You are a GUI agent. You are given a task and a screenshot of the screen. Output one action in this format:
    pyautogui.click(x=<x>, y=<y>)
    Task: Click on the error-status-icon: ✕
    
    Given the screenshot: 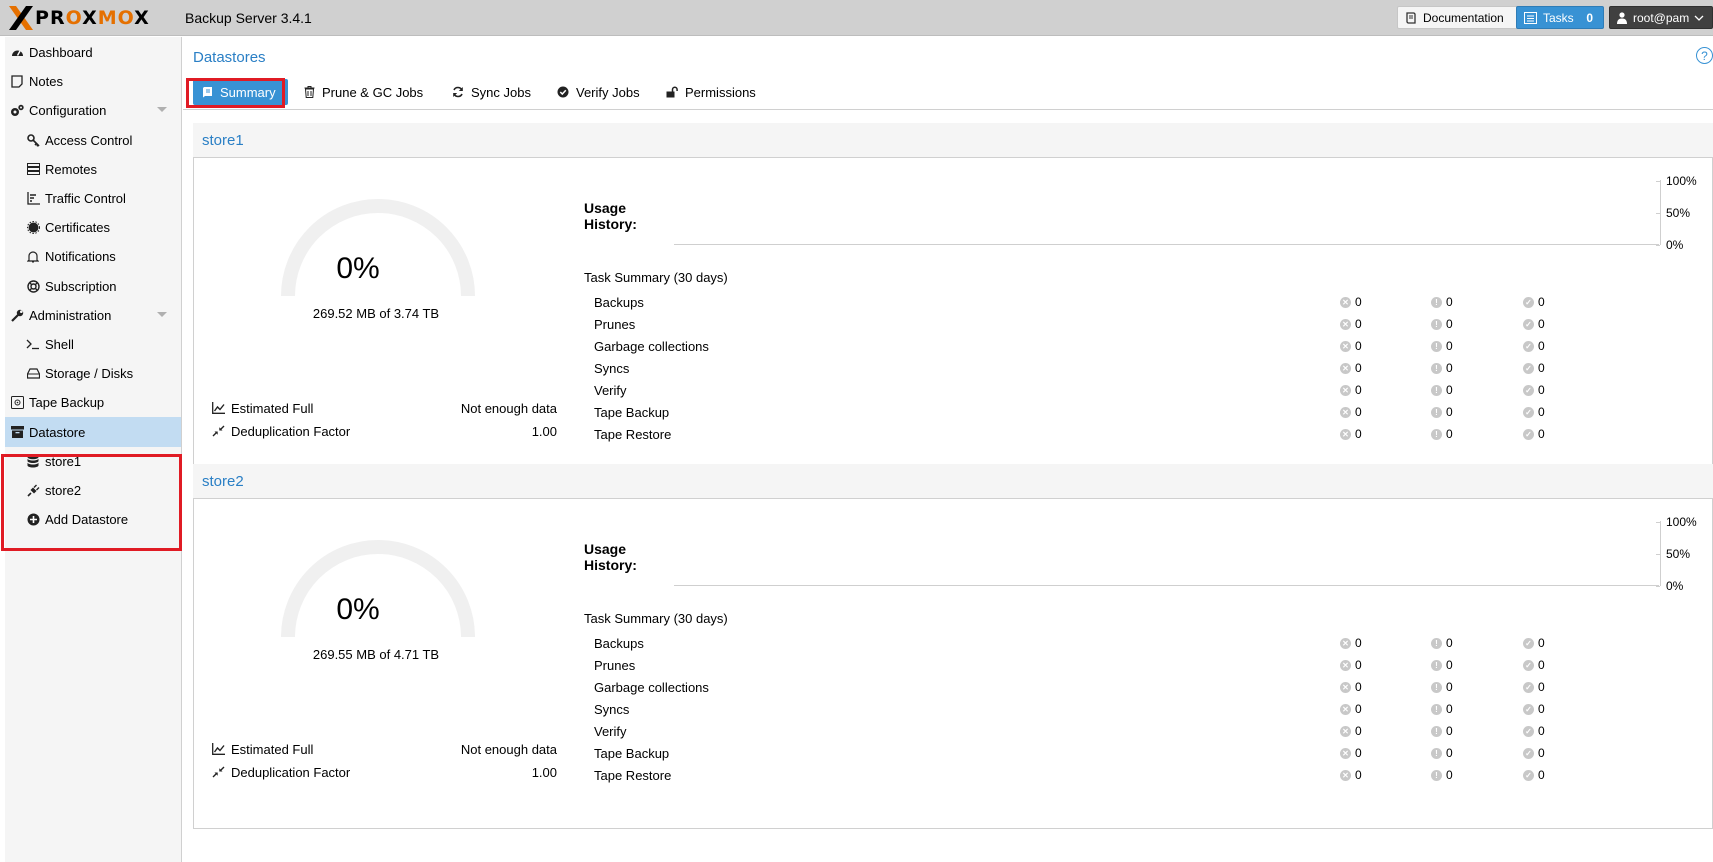 What is the action you would take?
    pyautogui.click(x=1345, y=368)
    